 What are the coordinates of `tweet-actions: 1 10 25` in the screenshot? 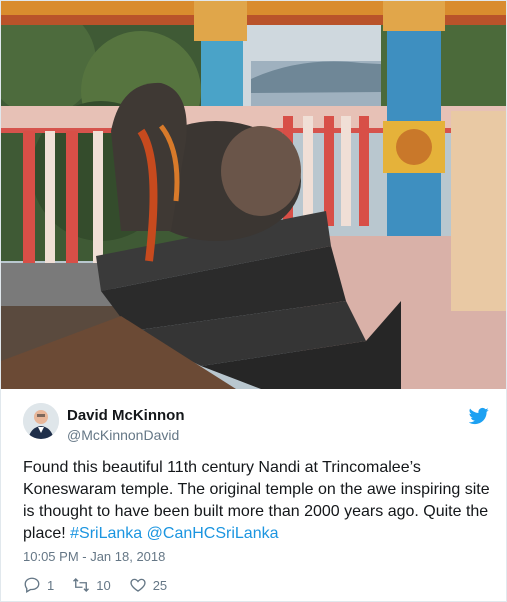 It's located at (104, 585).